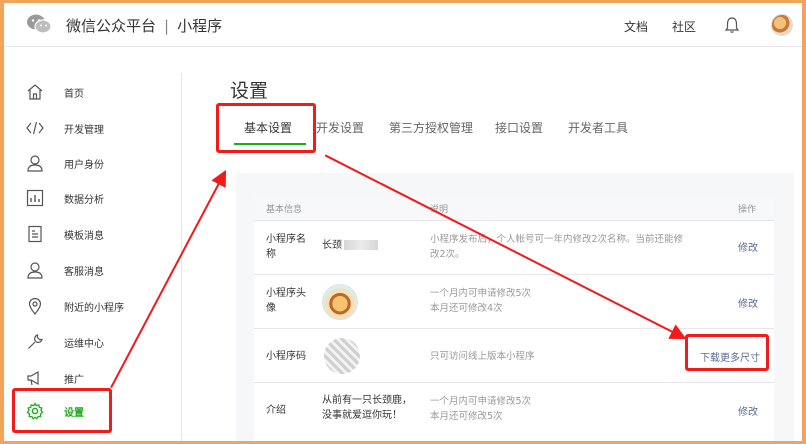 The image size is (806, 444). What do you see at coordinates (93, 92) in the screenshot?
I see `sidebar-item-home: 首页` at bounding box center [93, 92].